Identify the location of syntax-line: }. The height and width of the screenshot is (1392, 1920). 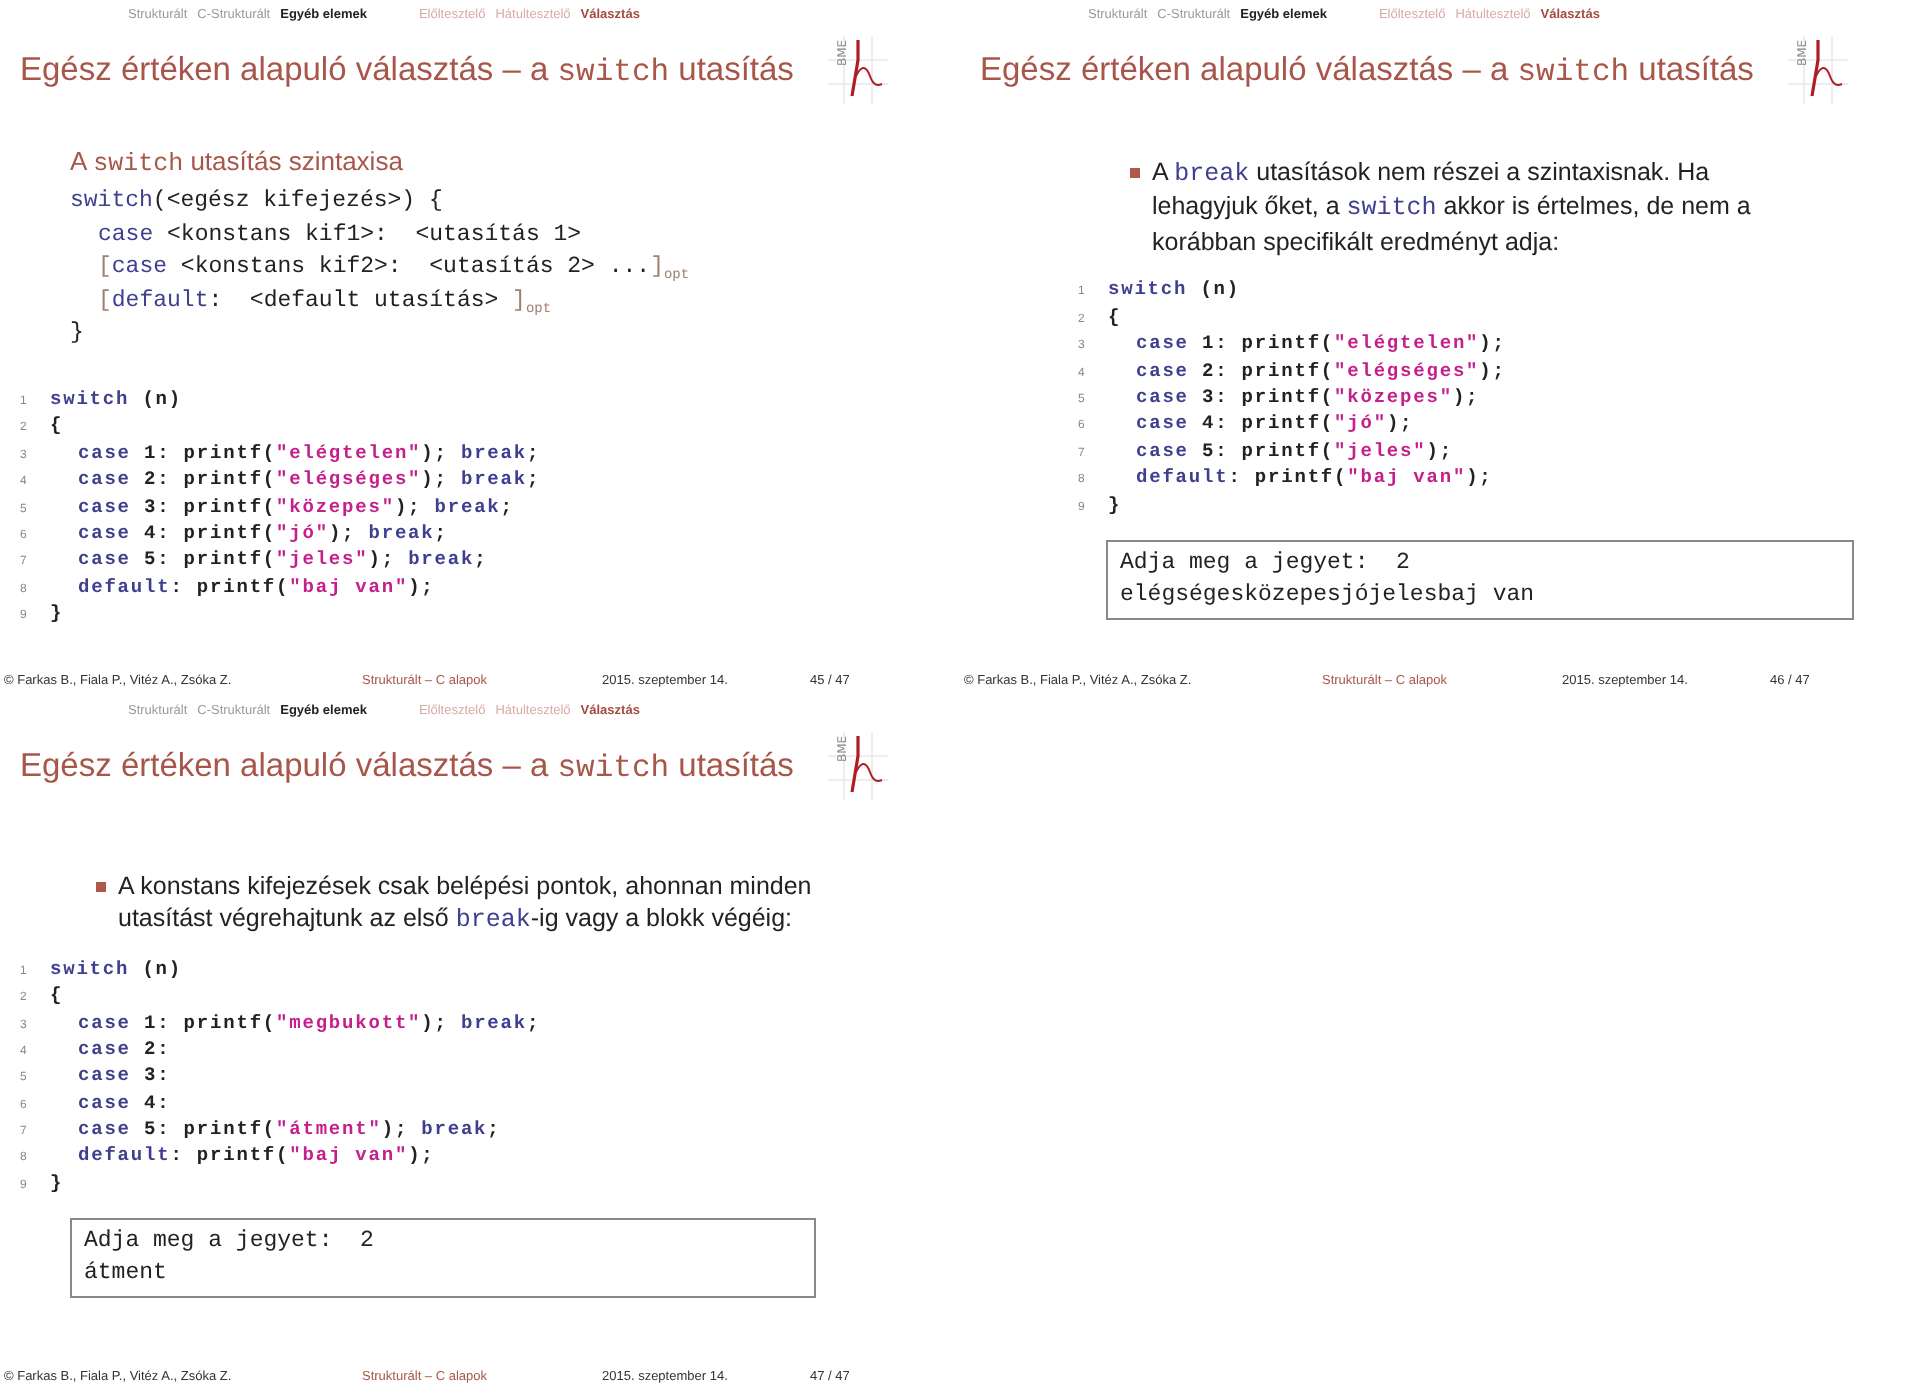
(78, 334).